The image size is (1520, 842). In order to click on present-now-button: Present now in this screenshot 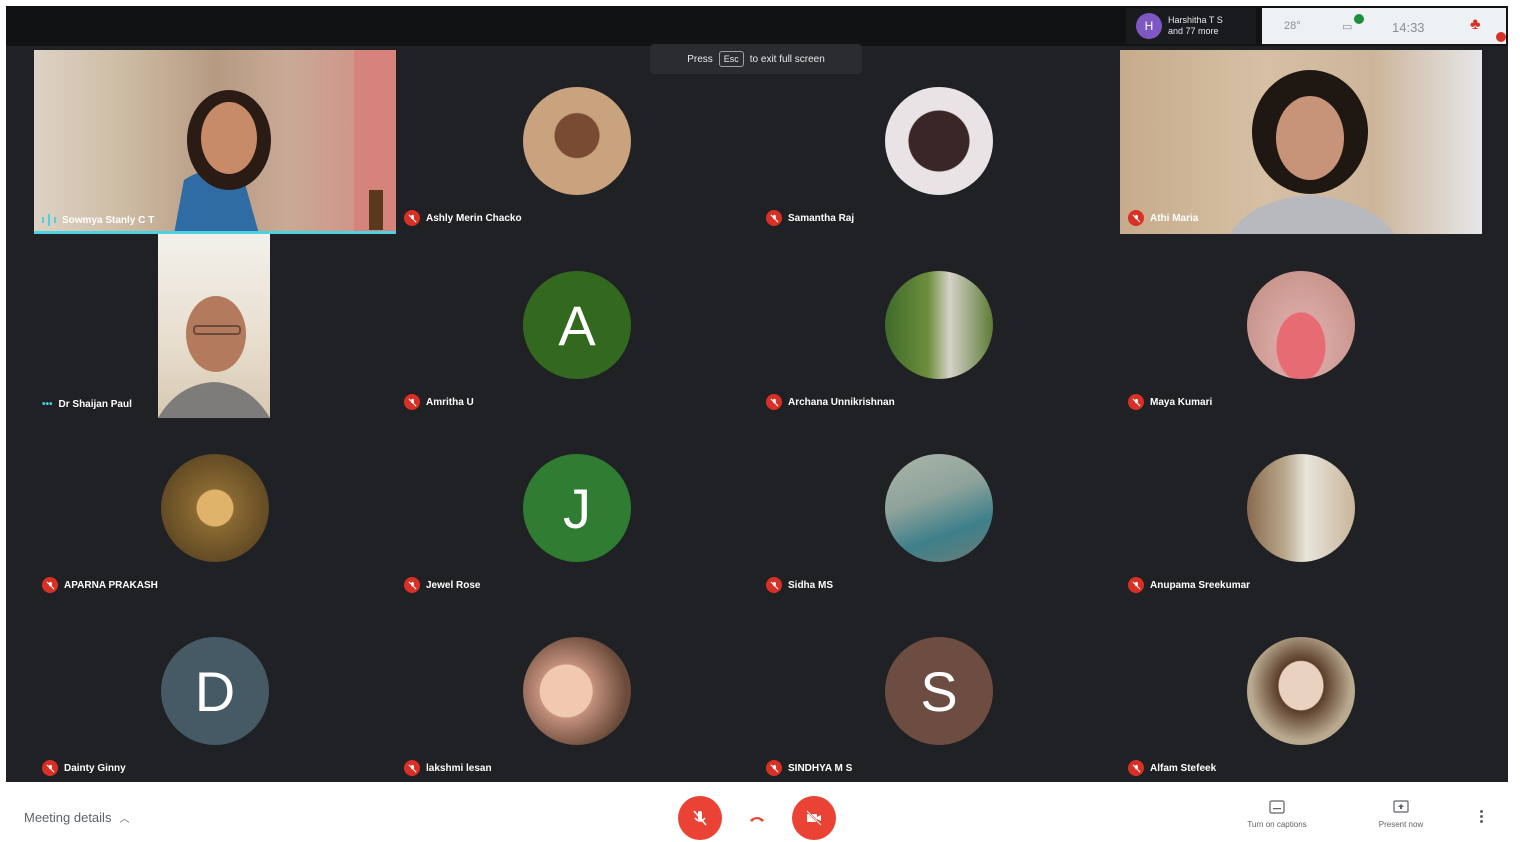, I will do `click(1401, 814)`.